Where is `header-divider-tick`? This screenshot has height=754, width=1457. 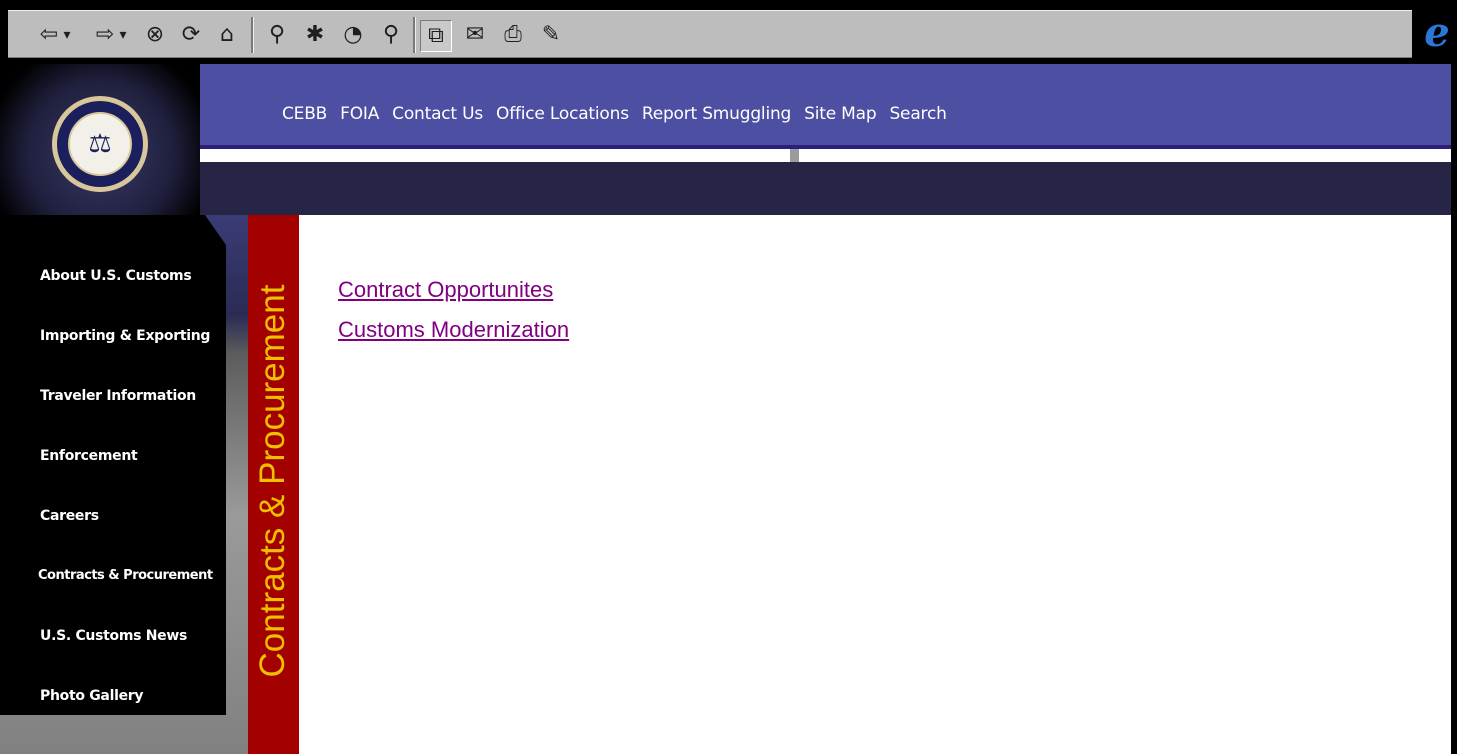 header-divider-tick is located at coordinates (794, 155).